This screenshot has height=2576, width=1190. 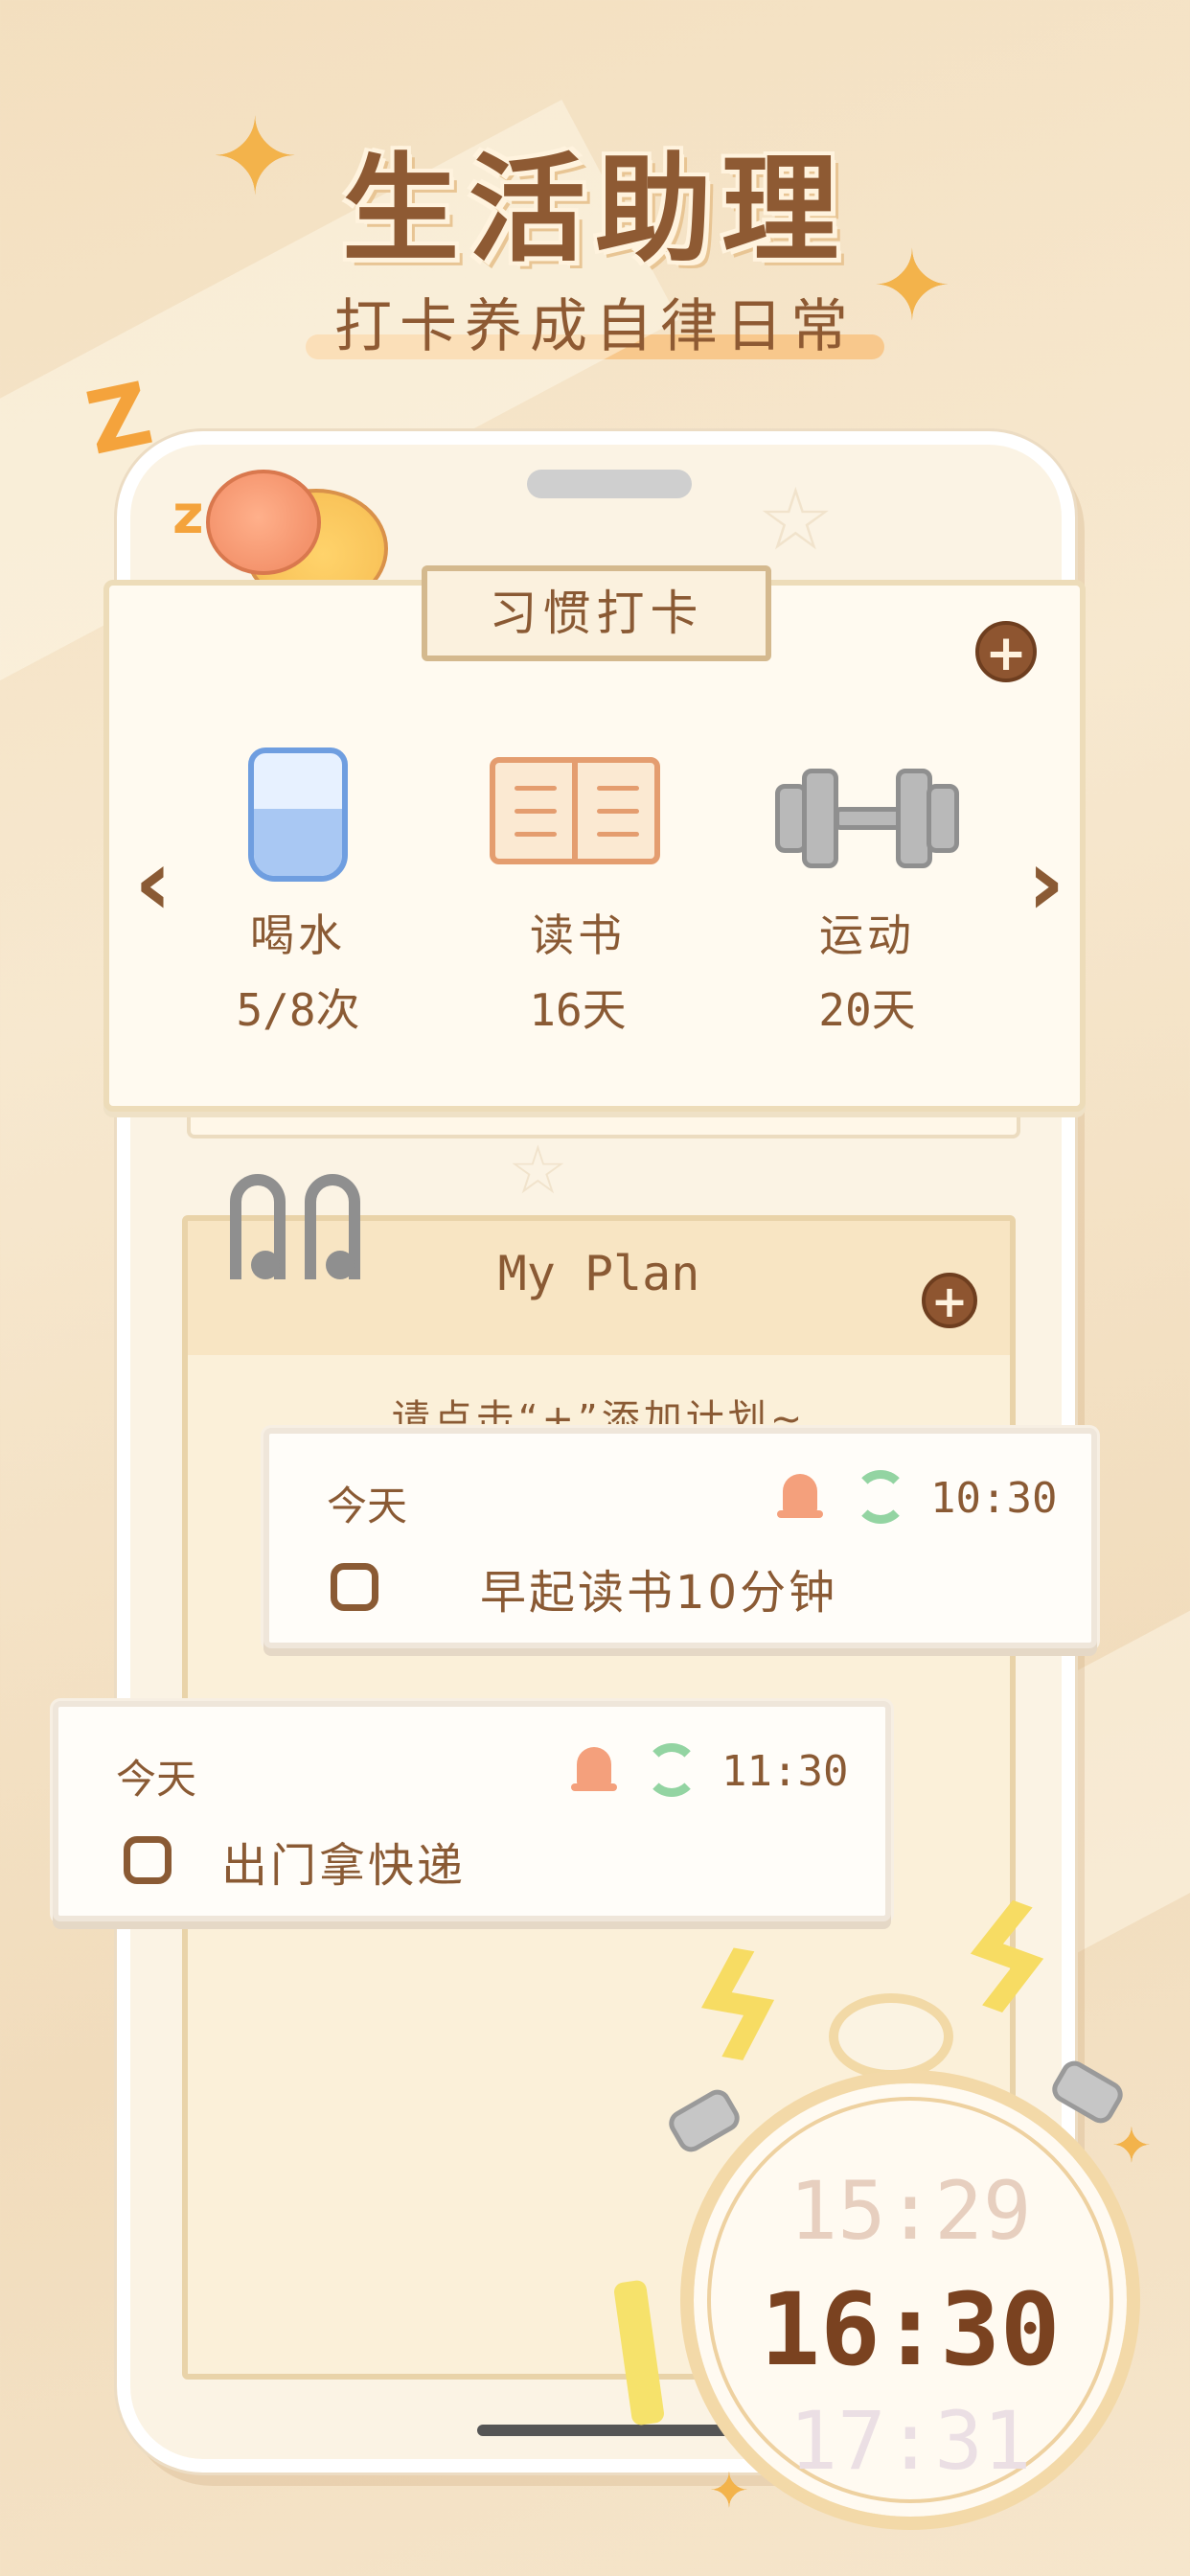 What do you see at coordinates (994, 1498) in the screenshot?
I see `task-time: 10:30` at bounding box center [994, 1498].